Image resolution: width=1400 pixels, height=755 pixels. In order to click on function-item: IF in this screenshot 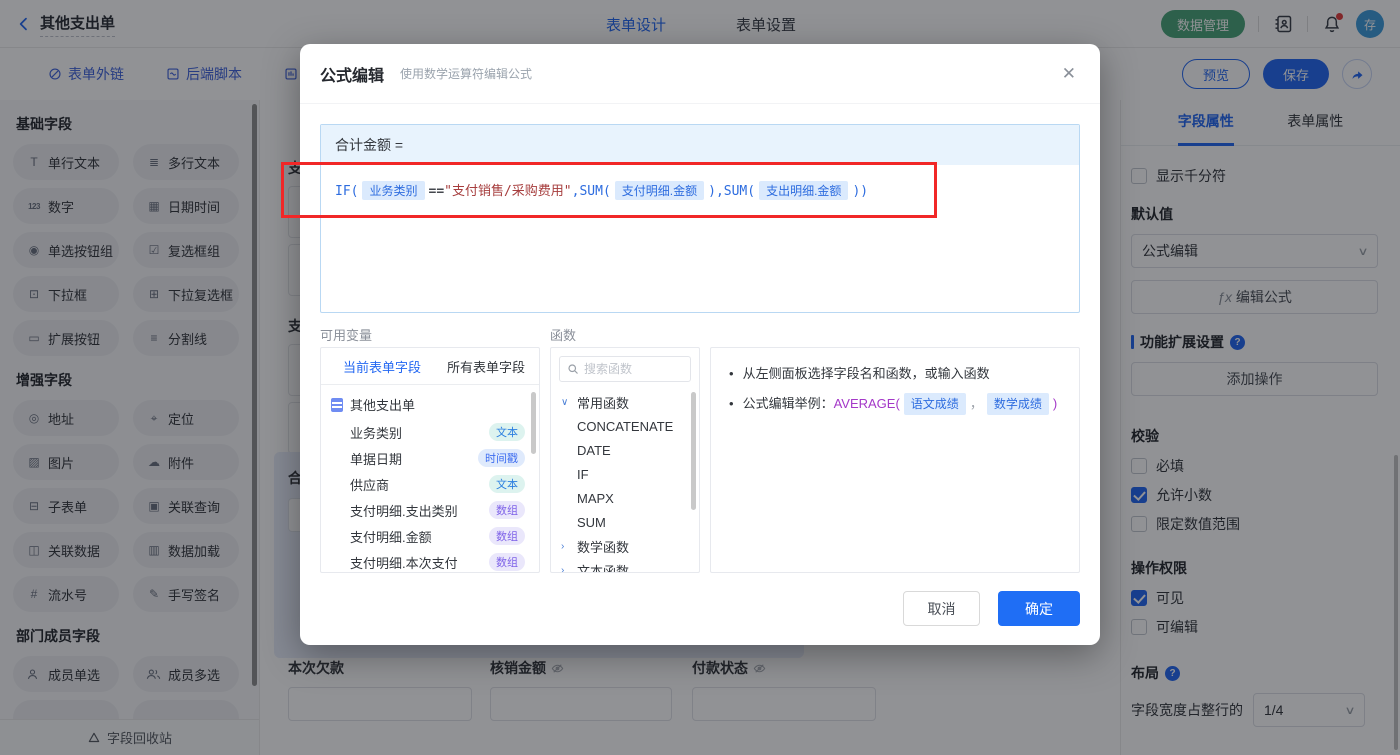, I will do `click(625, 474)`.